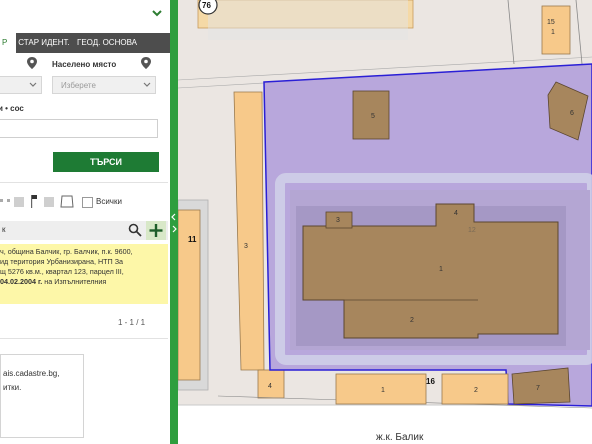  Describe the element at coordinates (34, 201) in the screenshot. I see `flag-icon` at that location.